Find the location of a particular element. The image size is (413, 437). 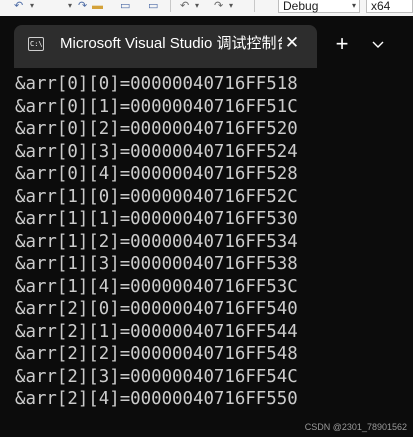

tab-title: Microsoft Visual Studio 调试控制台 is located at coordinates (171, 43).